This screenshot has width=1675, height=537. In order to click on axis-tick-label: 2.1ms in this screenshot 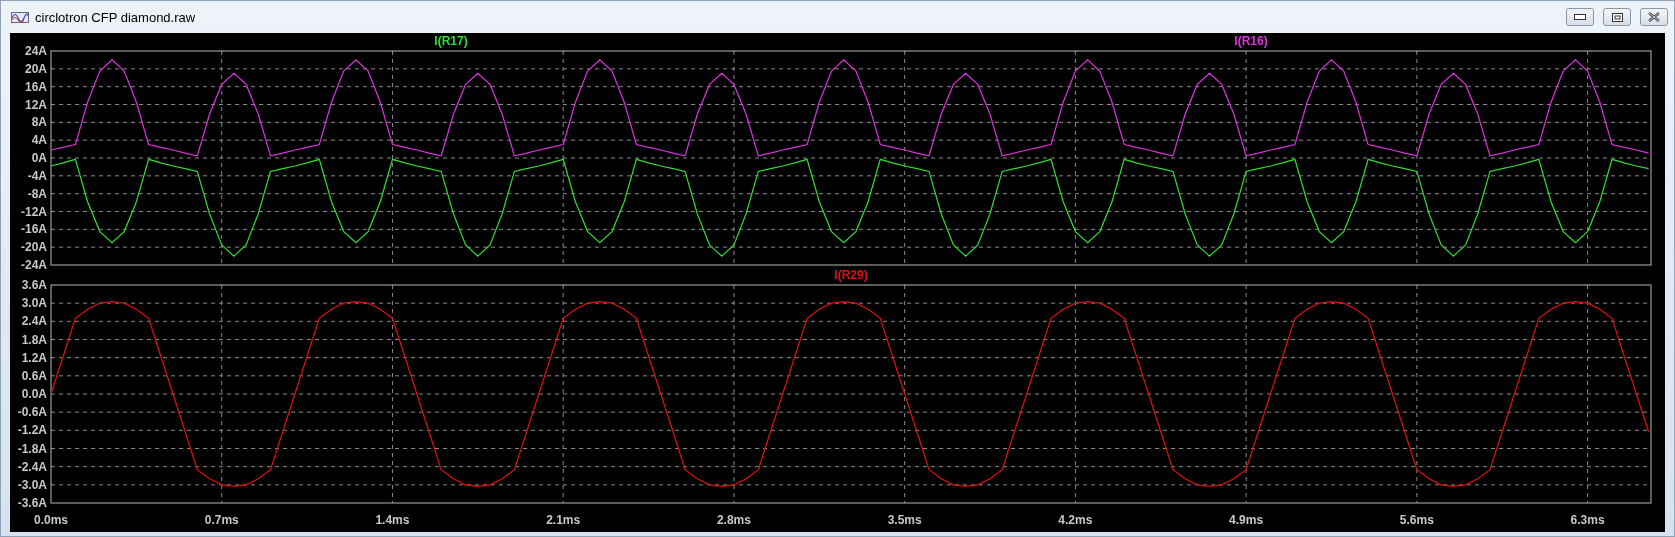, I will do `click(563, 520)`.